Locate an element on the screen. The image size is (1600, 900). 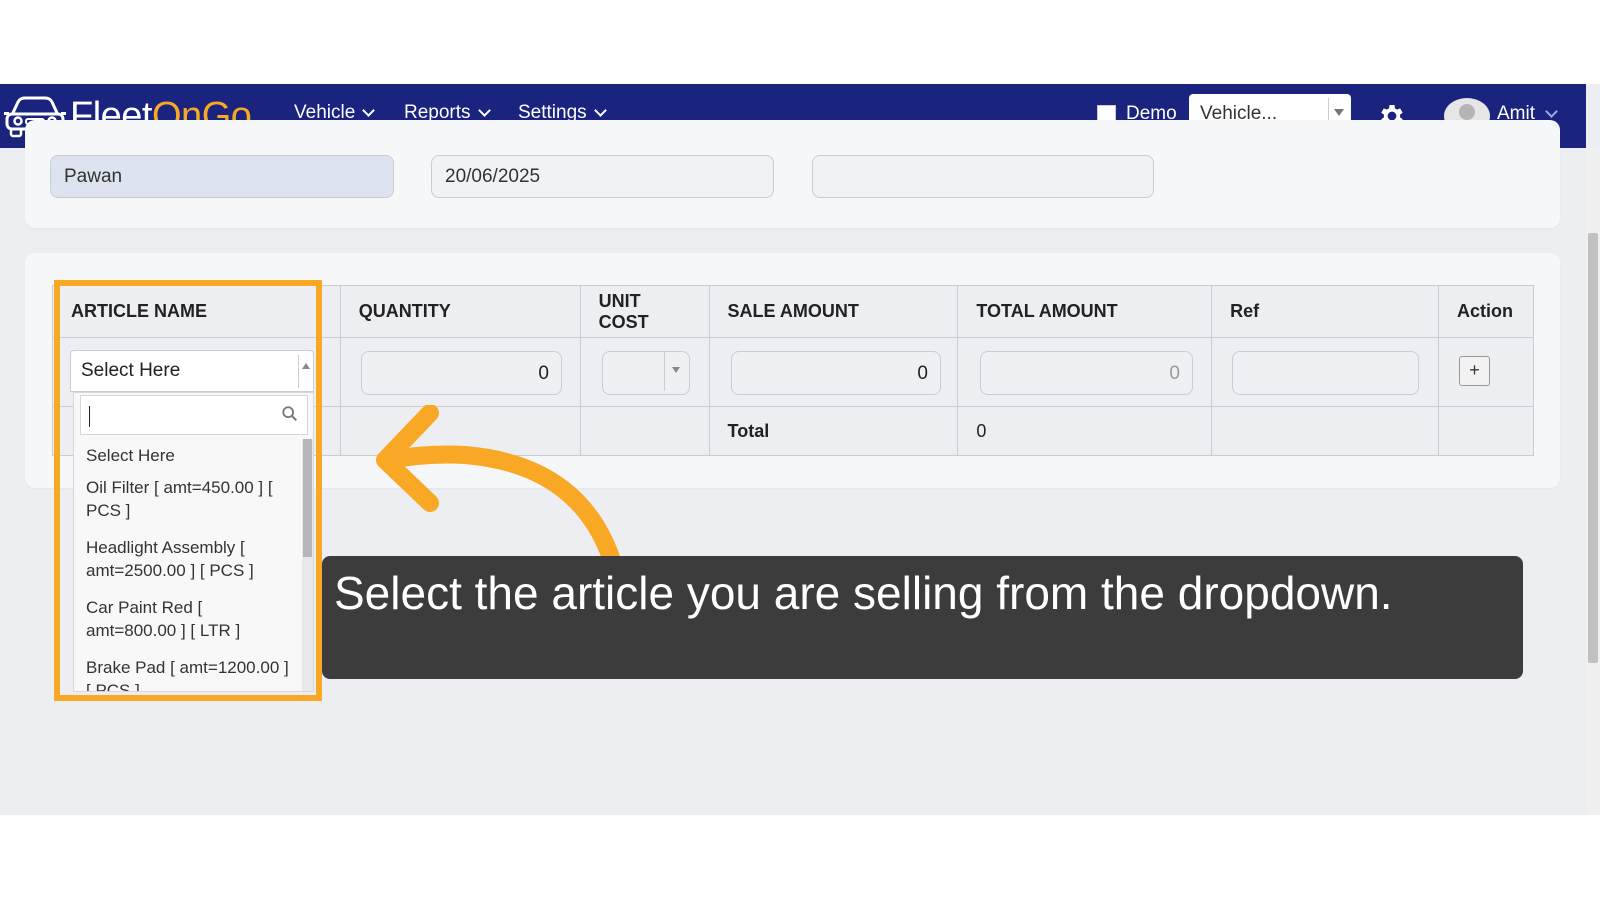
search-icon is located at coordinates (290, 414).